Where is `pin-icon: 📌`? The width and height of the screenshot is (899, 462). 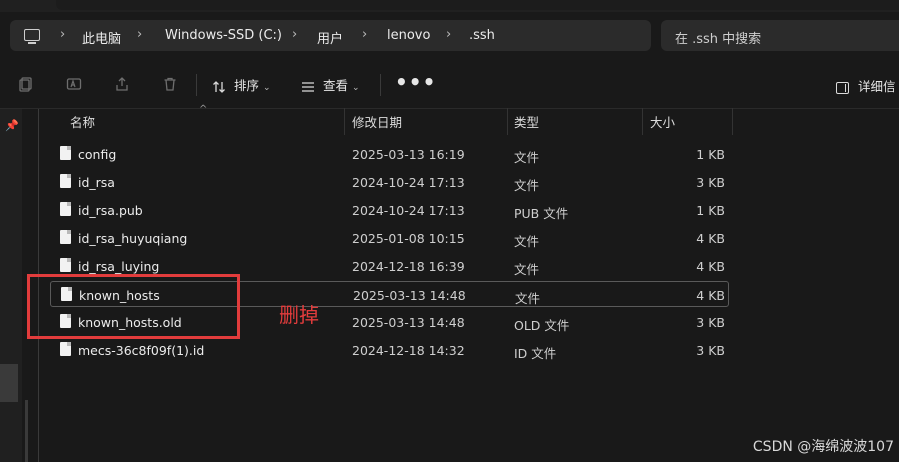 pin-icon: 📌 is located at coordinates (12, 125).